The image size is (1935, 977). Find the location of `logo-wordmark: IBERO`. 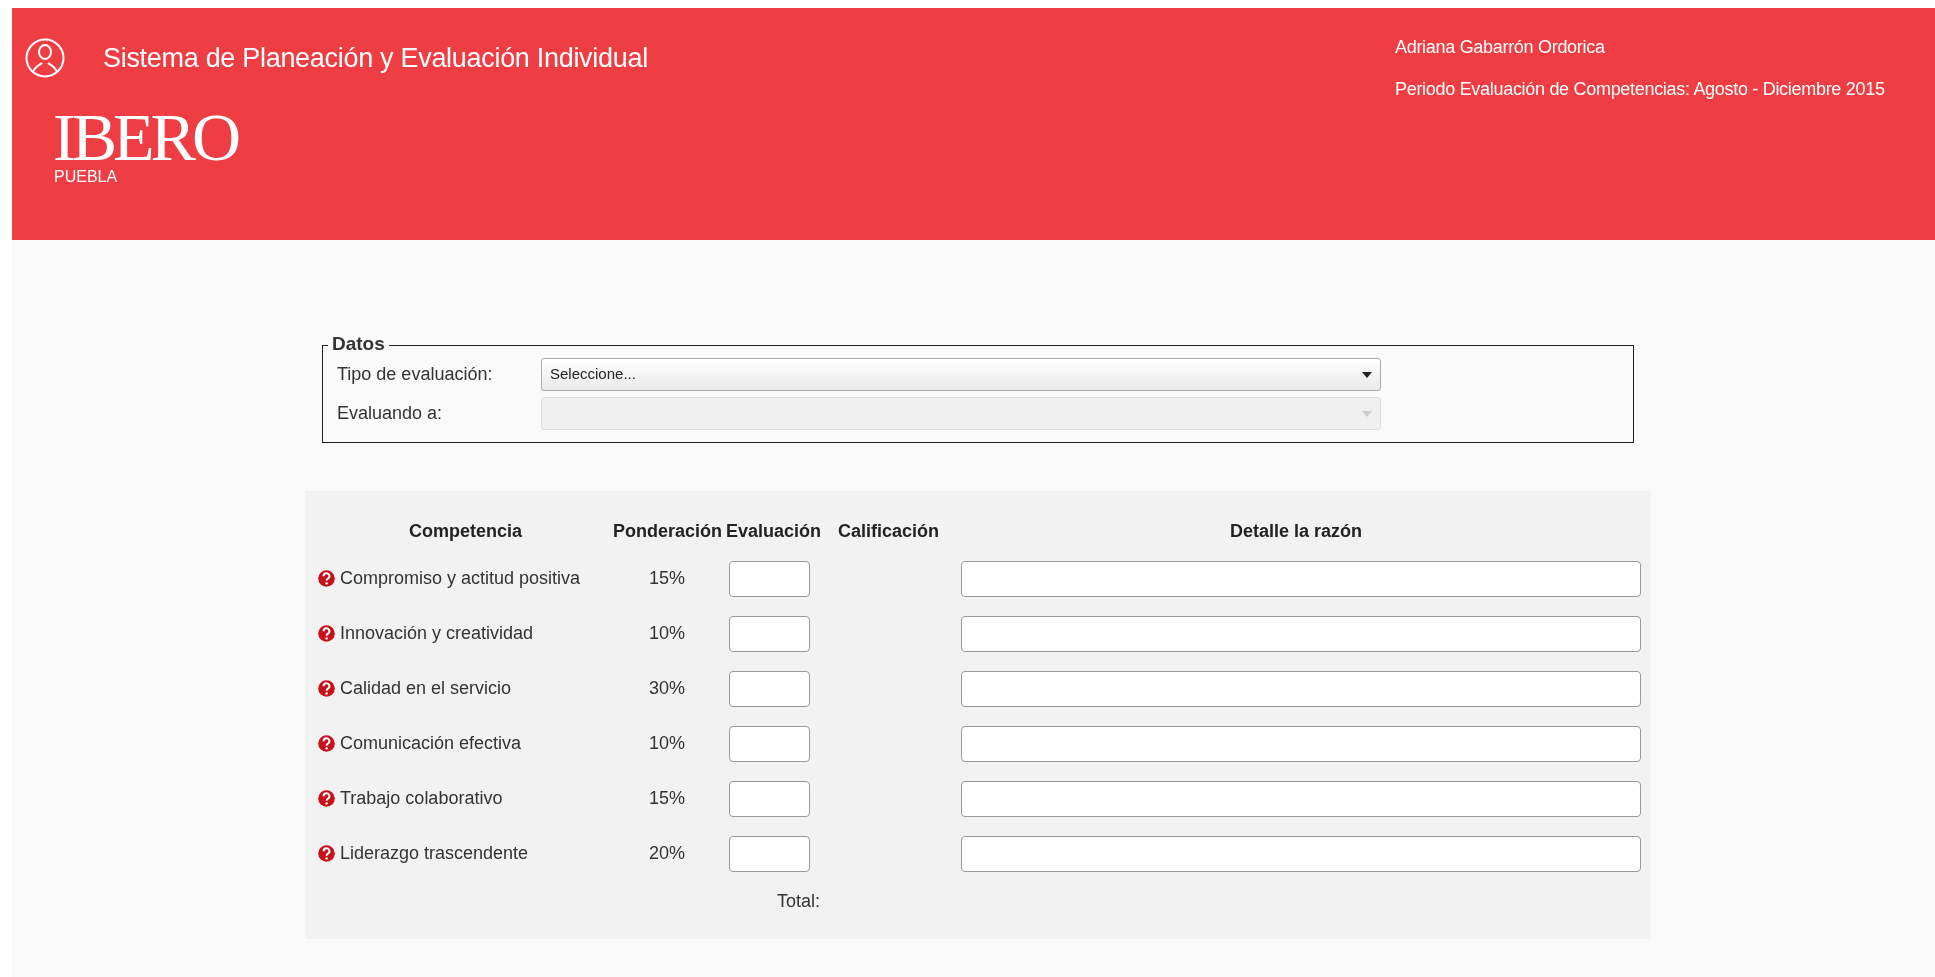

logo-wordmark: IBERO is located at coordinates (146, 137).